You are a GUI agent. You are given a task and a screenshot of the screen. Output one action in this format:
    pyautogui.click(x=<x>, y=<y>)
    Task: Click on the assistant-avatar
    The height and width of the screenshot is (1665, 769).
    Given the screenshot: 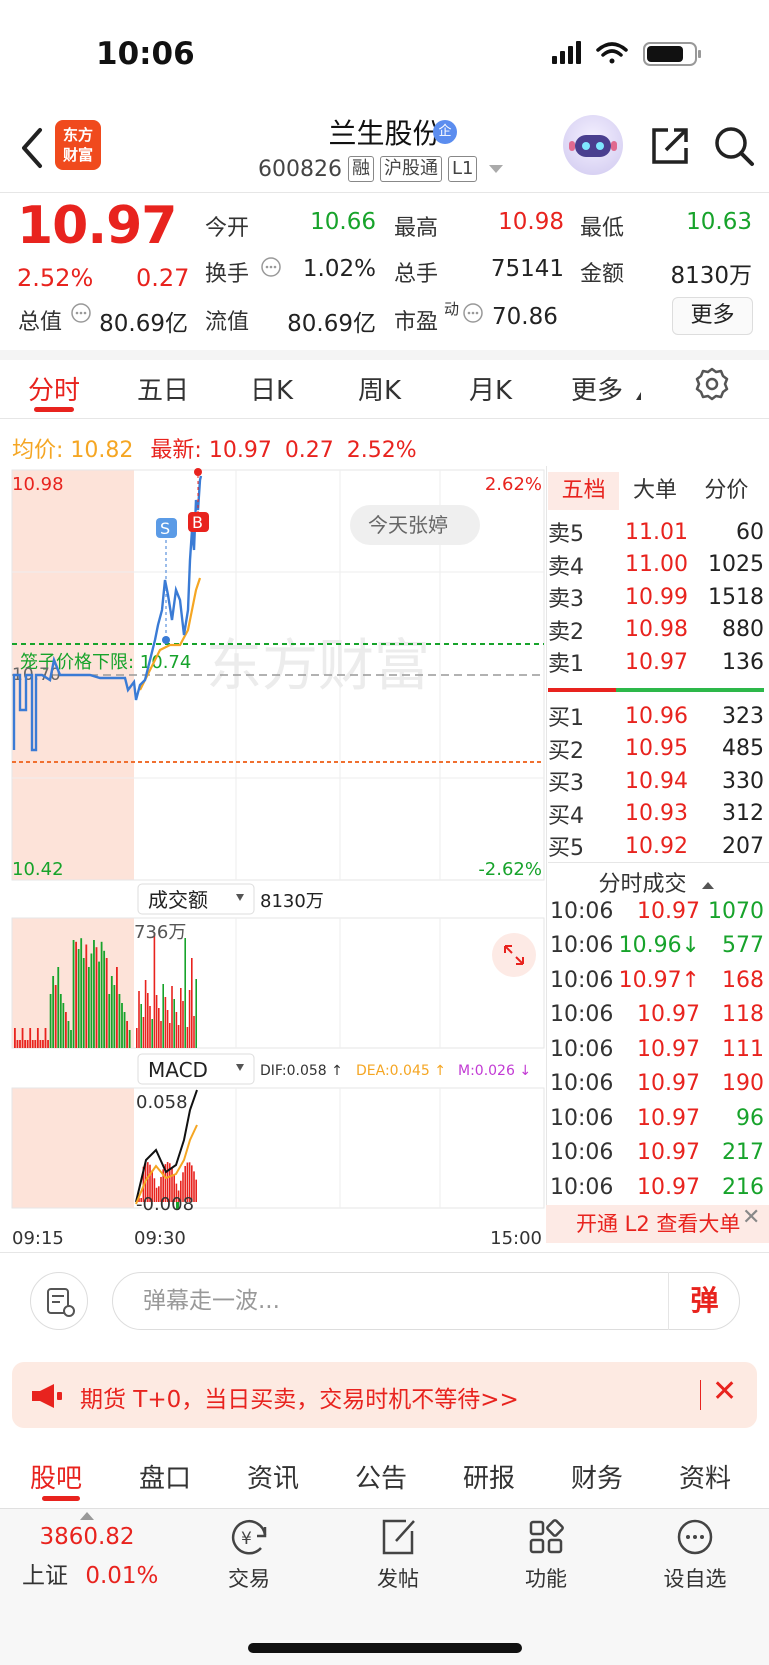 What is the action you would take?
    pyautogui.click(x=593, y=145)
    